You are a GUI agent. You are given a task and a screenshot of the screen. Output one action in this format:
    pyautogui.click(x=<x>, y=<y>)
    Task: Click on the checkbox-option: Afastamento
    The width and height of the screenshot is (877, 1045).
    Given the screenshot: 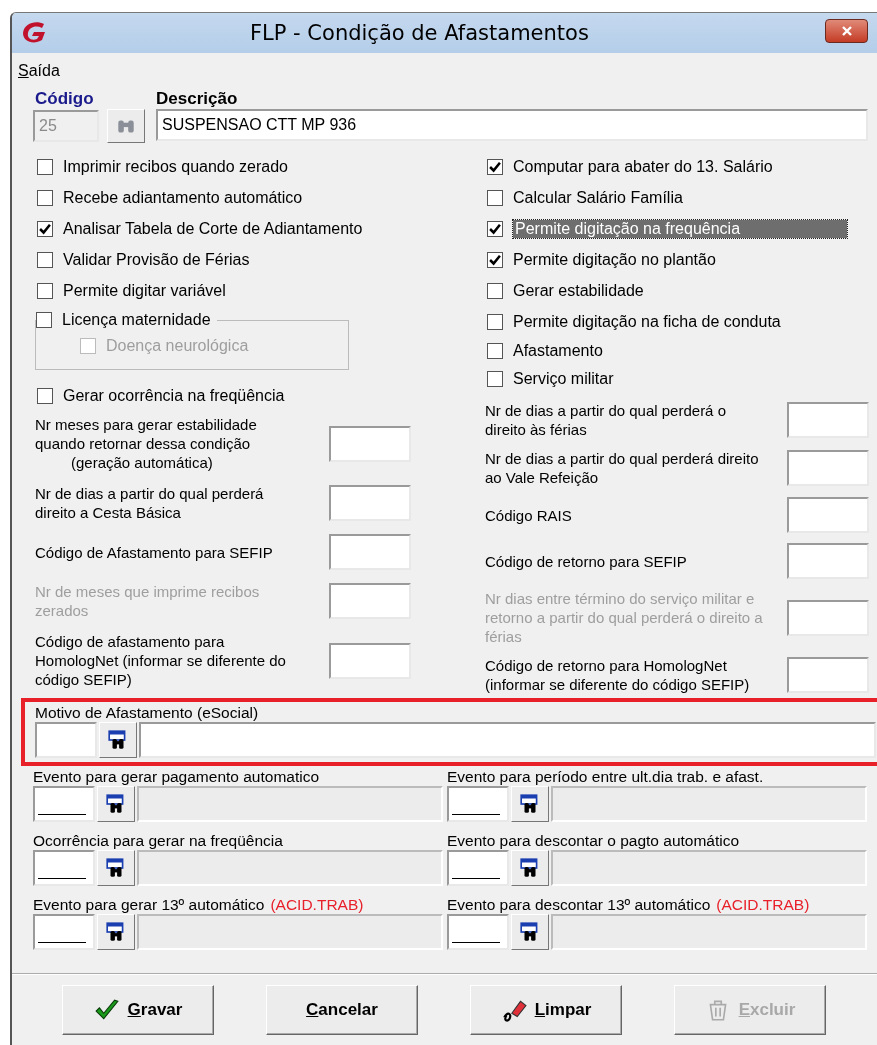 What is the action you would take?
    pyautogui.click(x=682, y=351)
    